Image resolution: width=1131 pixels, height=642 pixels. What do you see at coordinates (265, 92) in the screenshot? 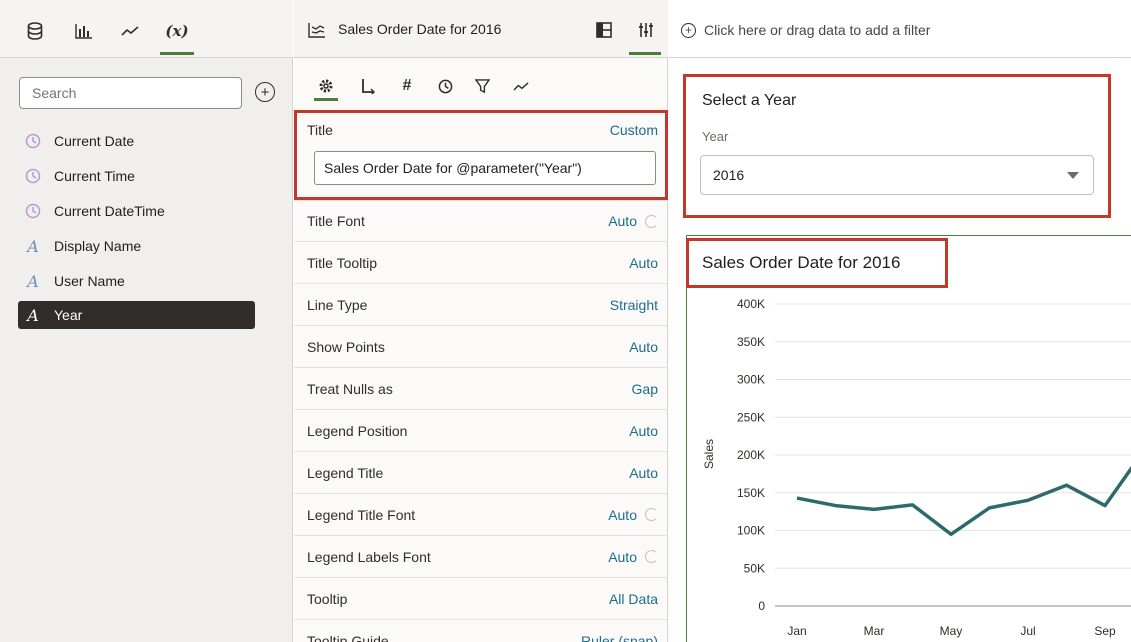
I see `add-parameter-button: +` at bounding box center [265, 92].